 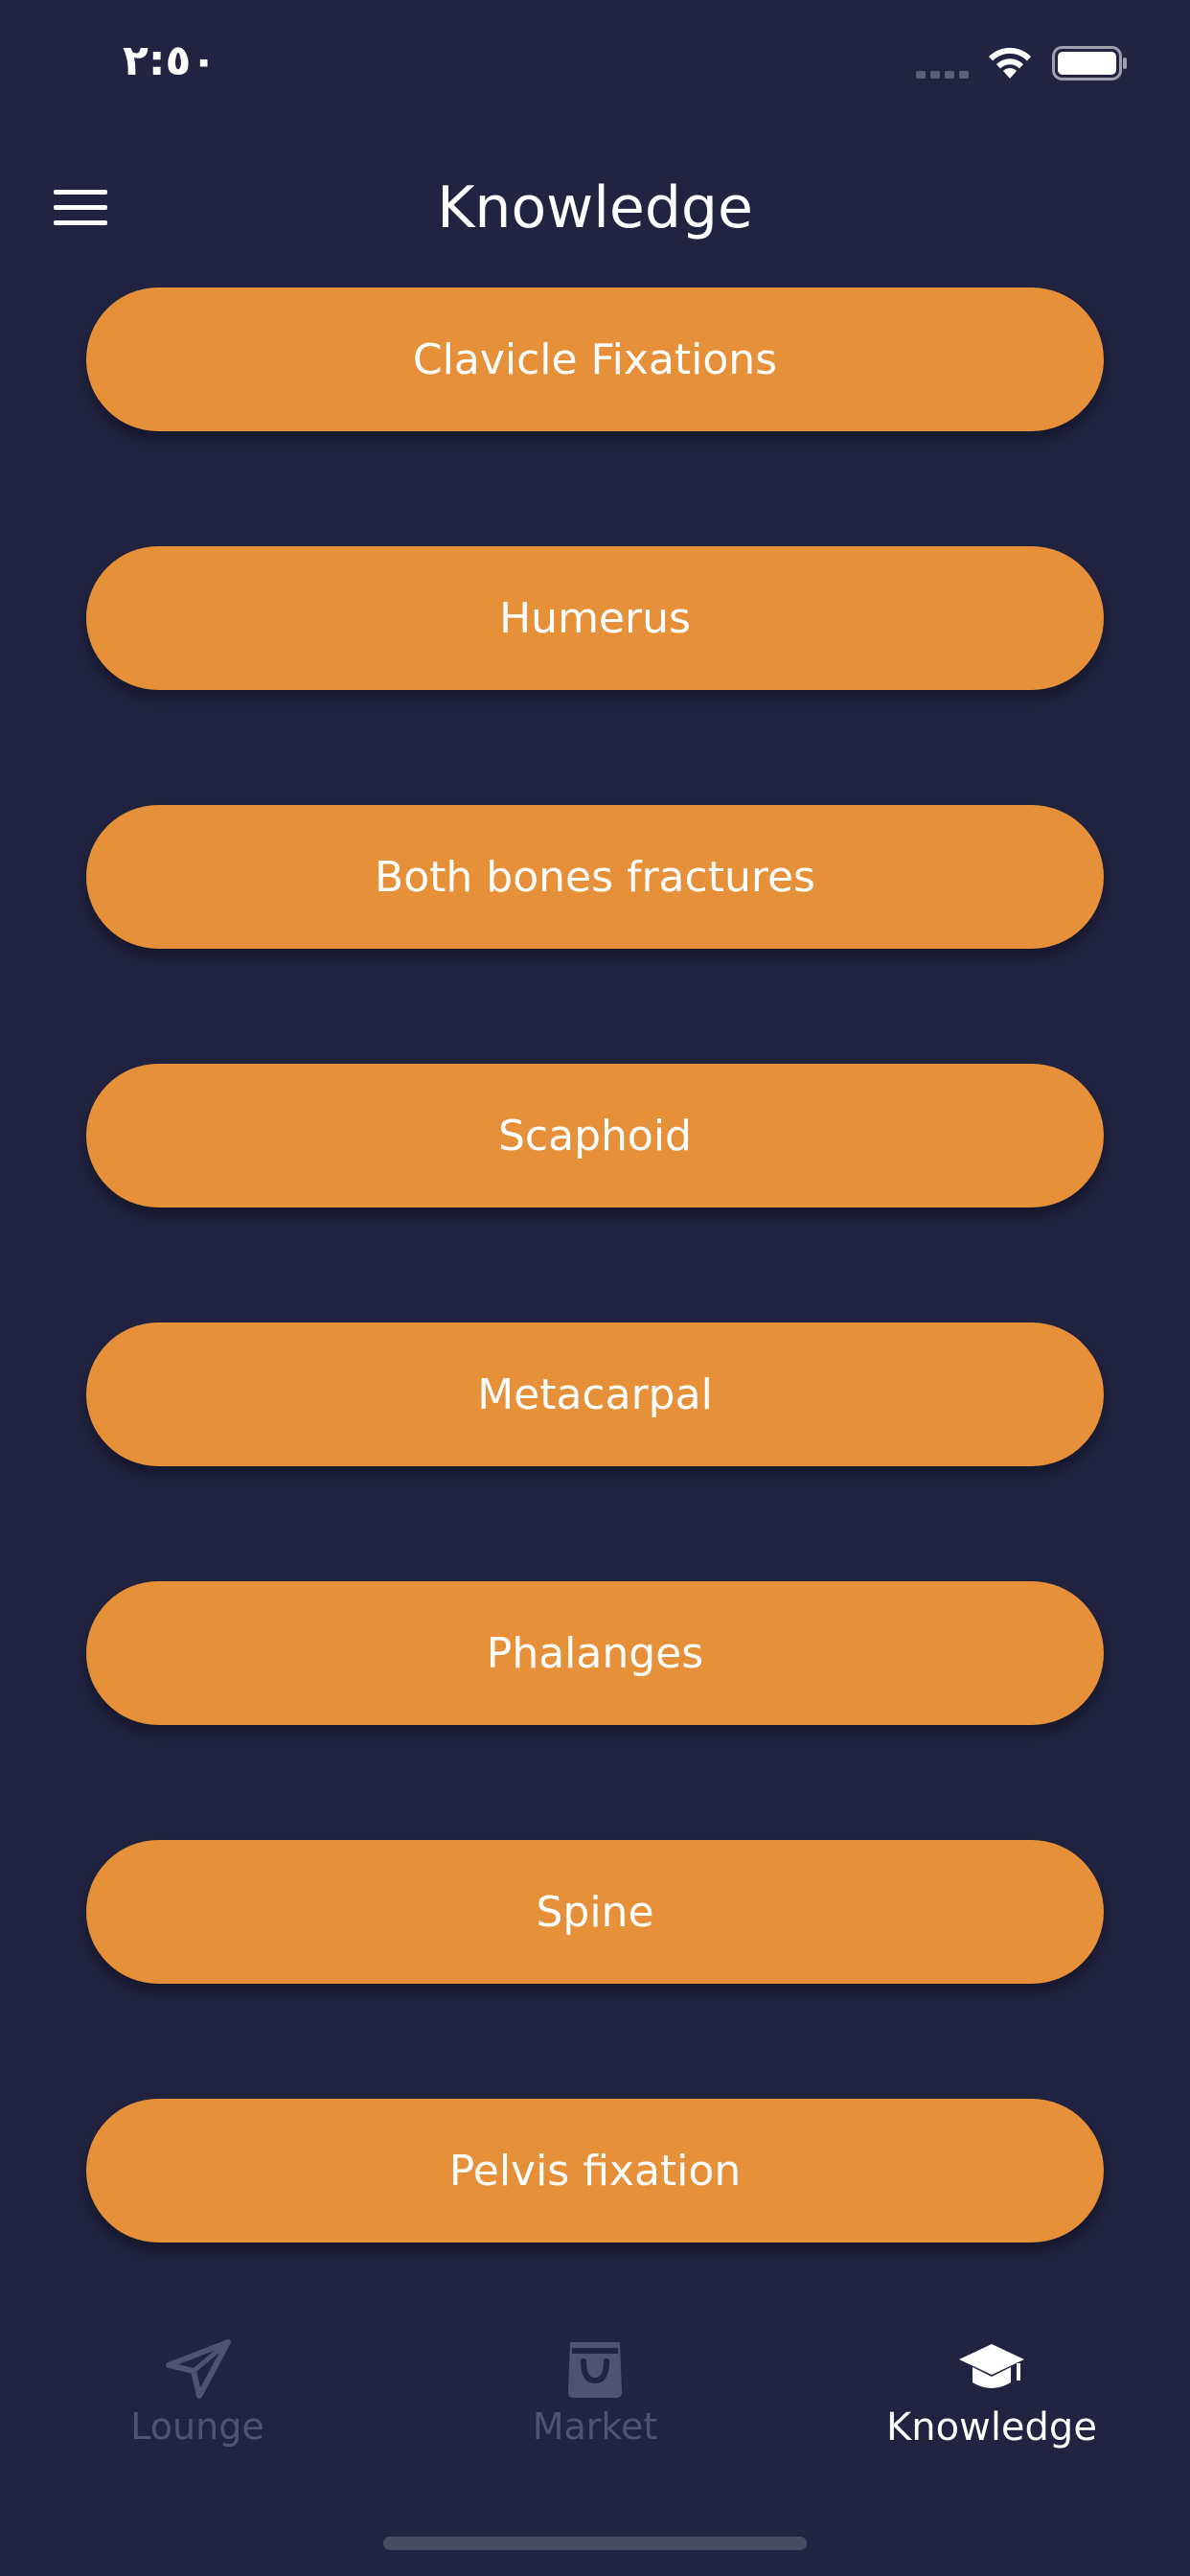 I want to click on graduation-cap-icon, so click(x=991, y=2366).